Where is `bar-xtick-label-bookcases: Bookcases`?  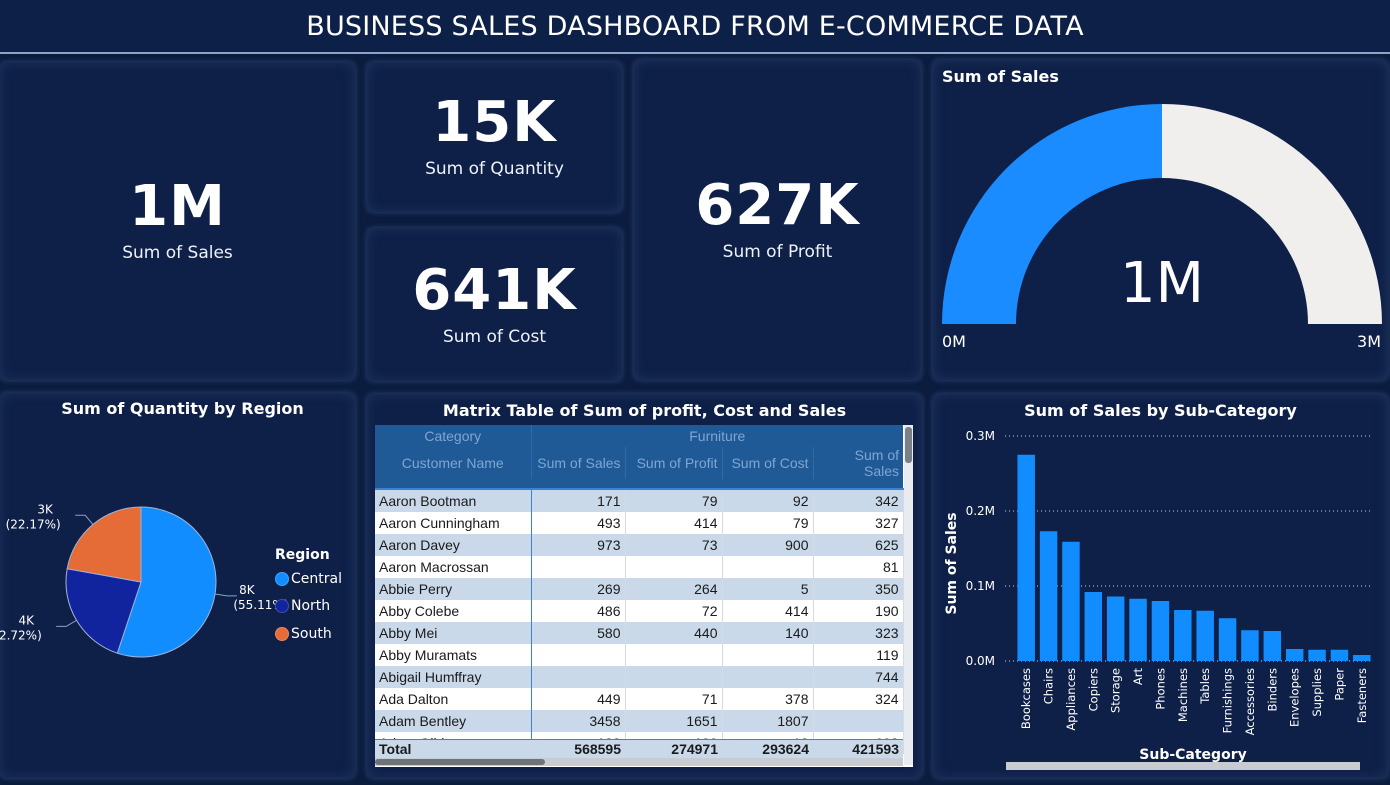
bar-xtick-label-bookcases: Bookcases is located at coordinates (1026, 698).